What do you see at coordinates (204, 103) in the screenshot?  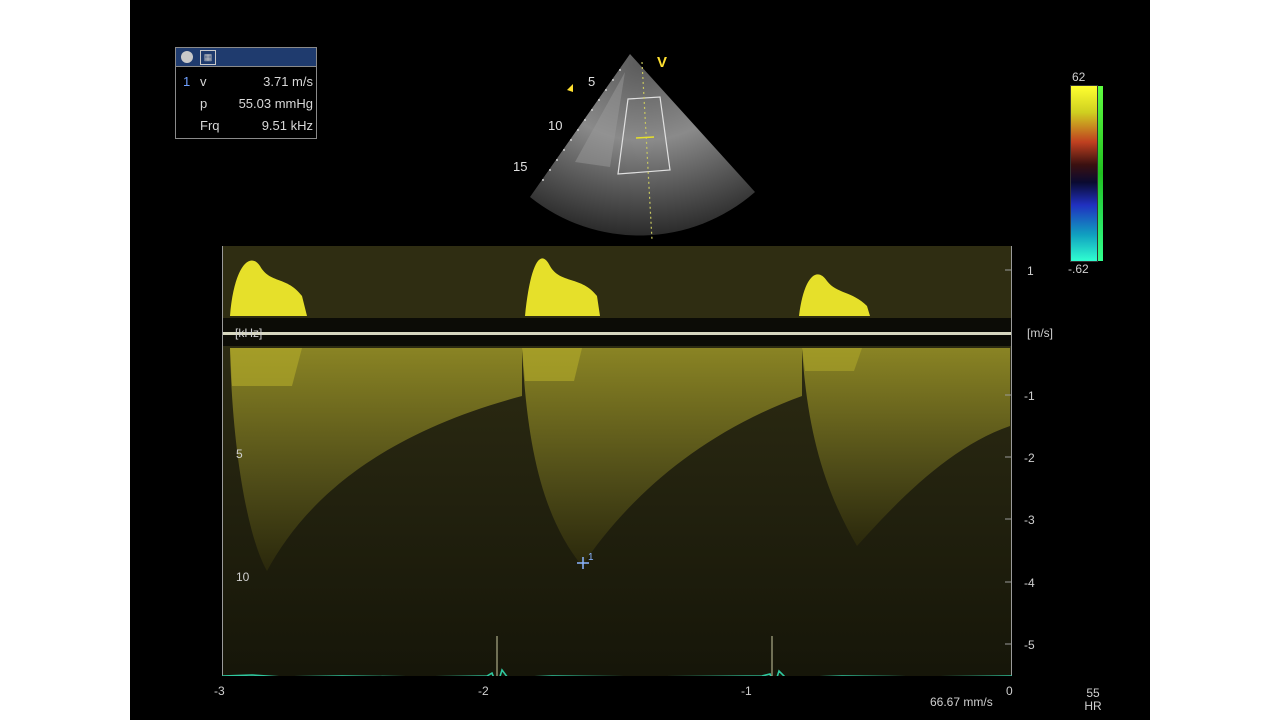 I see `measurement-label: p` at bounding box center [204, 103].